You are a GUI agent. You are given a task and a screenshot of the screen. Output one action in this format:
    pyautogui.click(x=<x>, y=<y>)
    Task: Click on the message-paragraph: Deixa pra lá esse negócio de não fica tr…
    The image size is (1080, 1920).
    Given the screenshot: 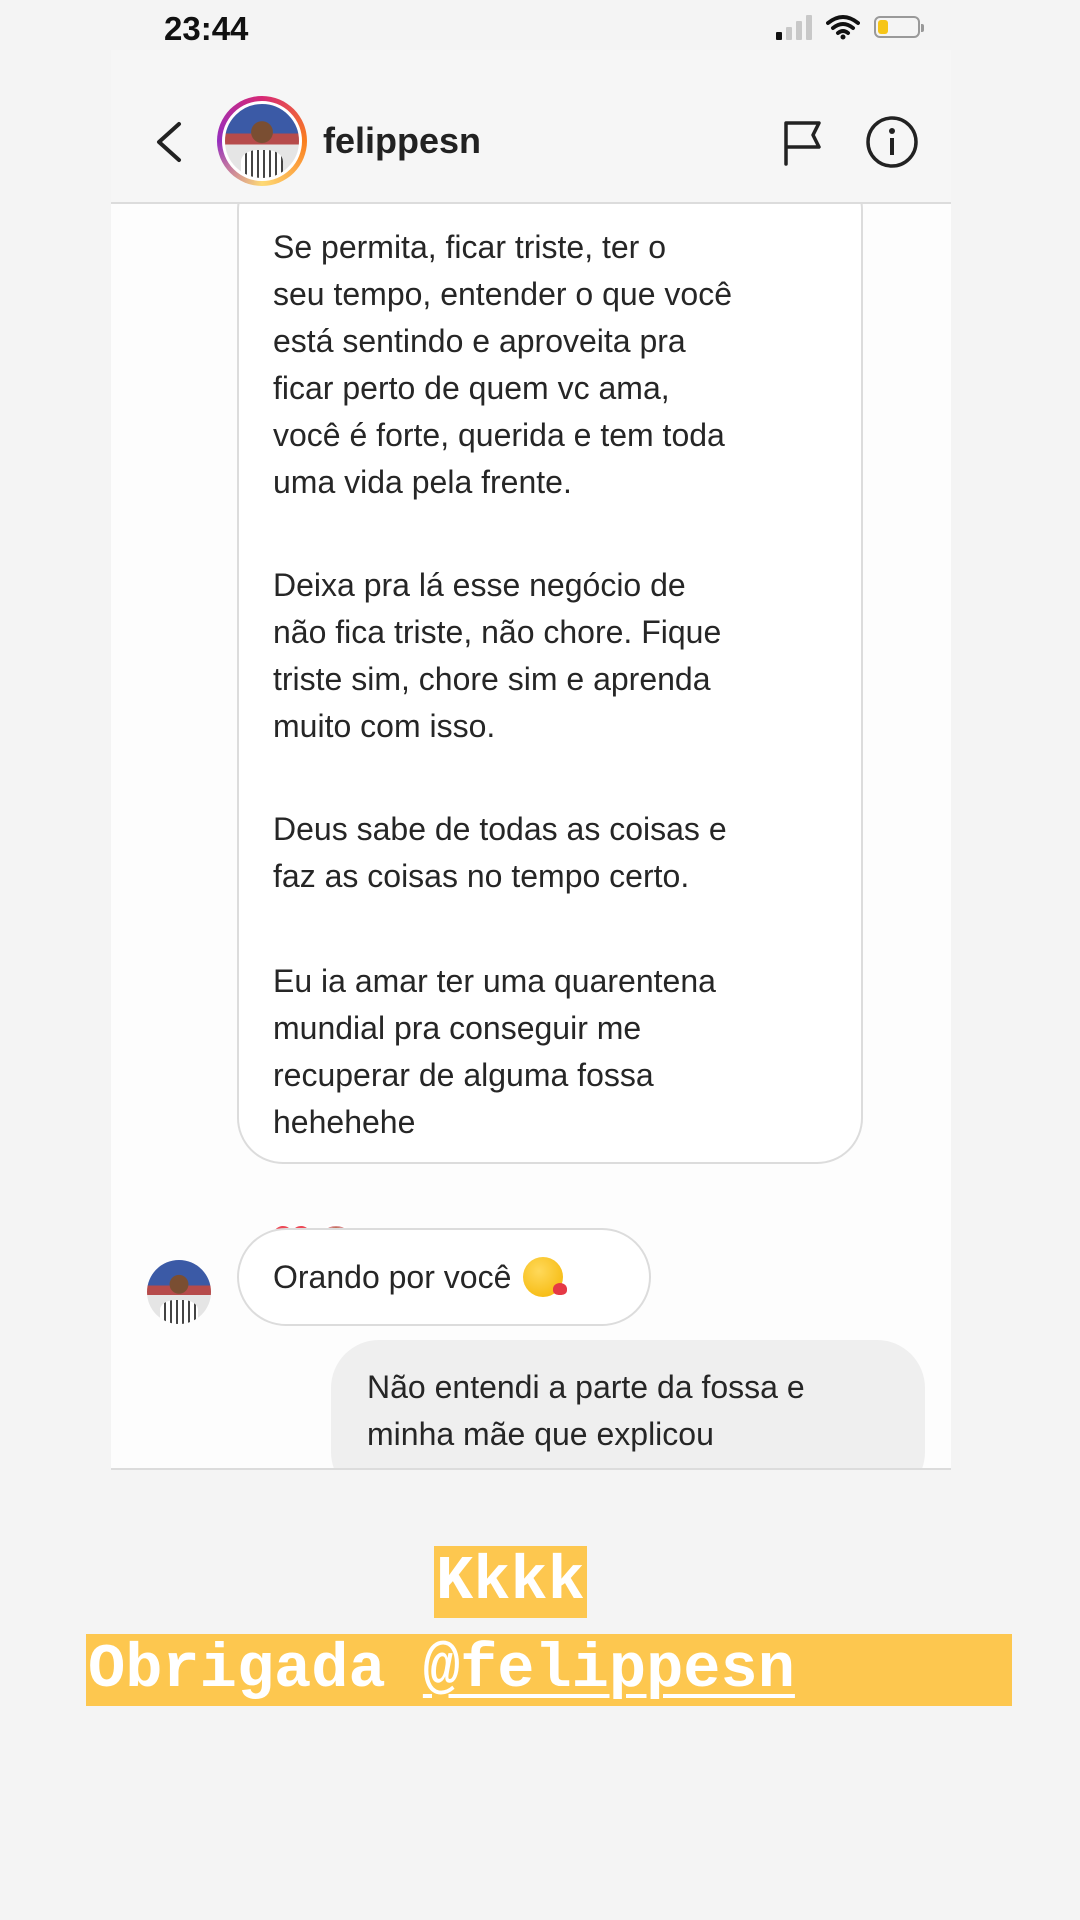 What is the action you would take?
    pyautogui.click(x=497, y=655)
    